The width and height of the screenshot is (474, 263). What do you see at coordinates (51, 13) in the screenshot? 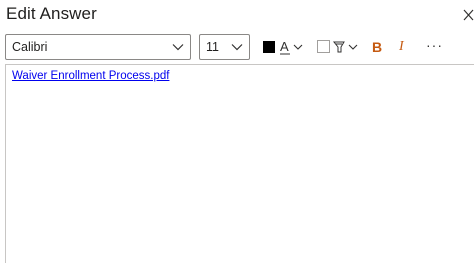
I see `dialog-title: Edit Answer` at bounding box center [51, 13].